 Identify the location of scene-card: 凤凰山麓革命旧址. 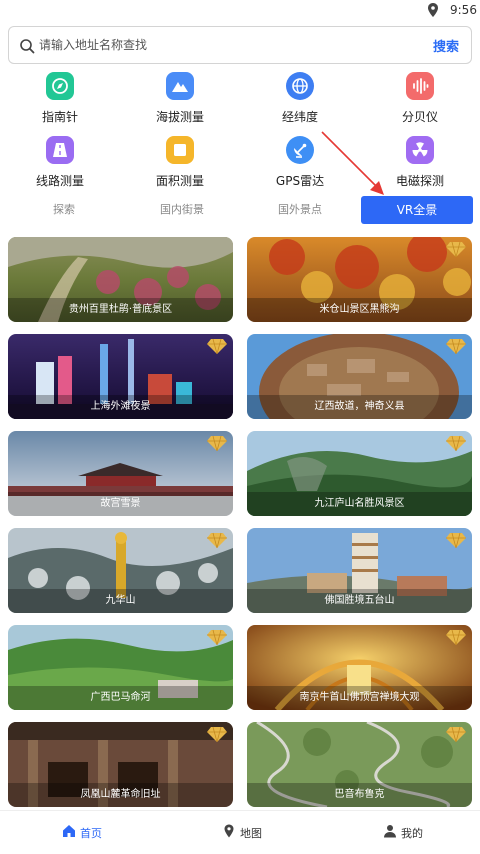
(120, 764).